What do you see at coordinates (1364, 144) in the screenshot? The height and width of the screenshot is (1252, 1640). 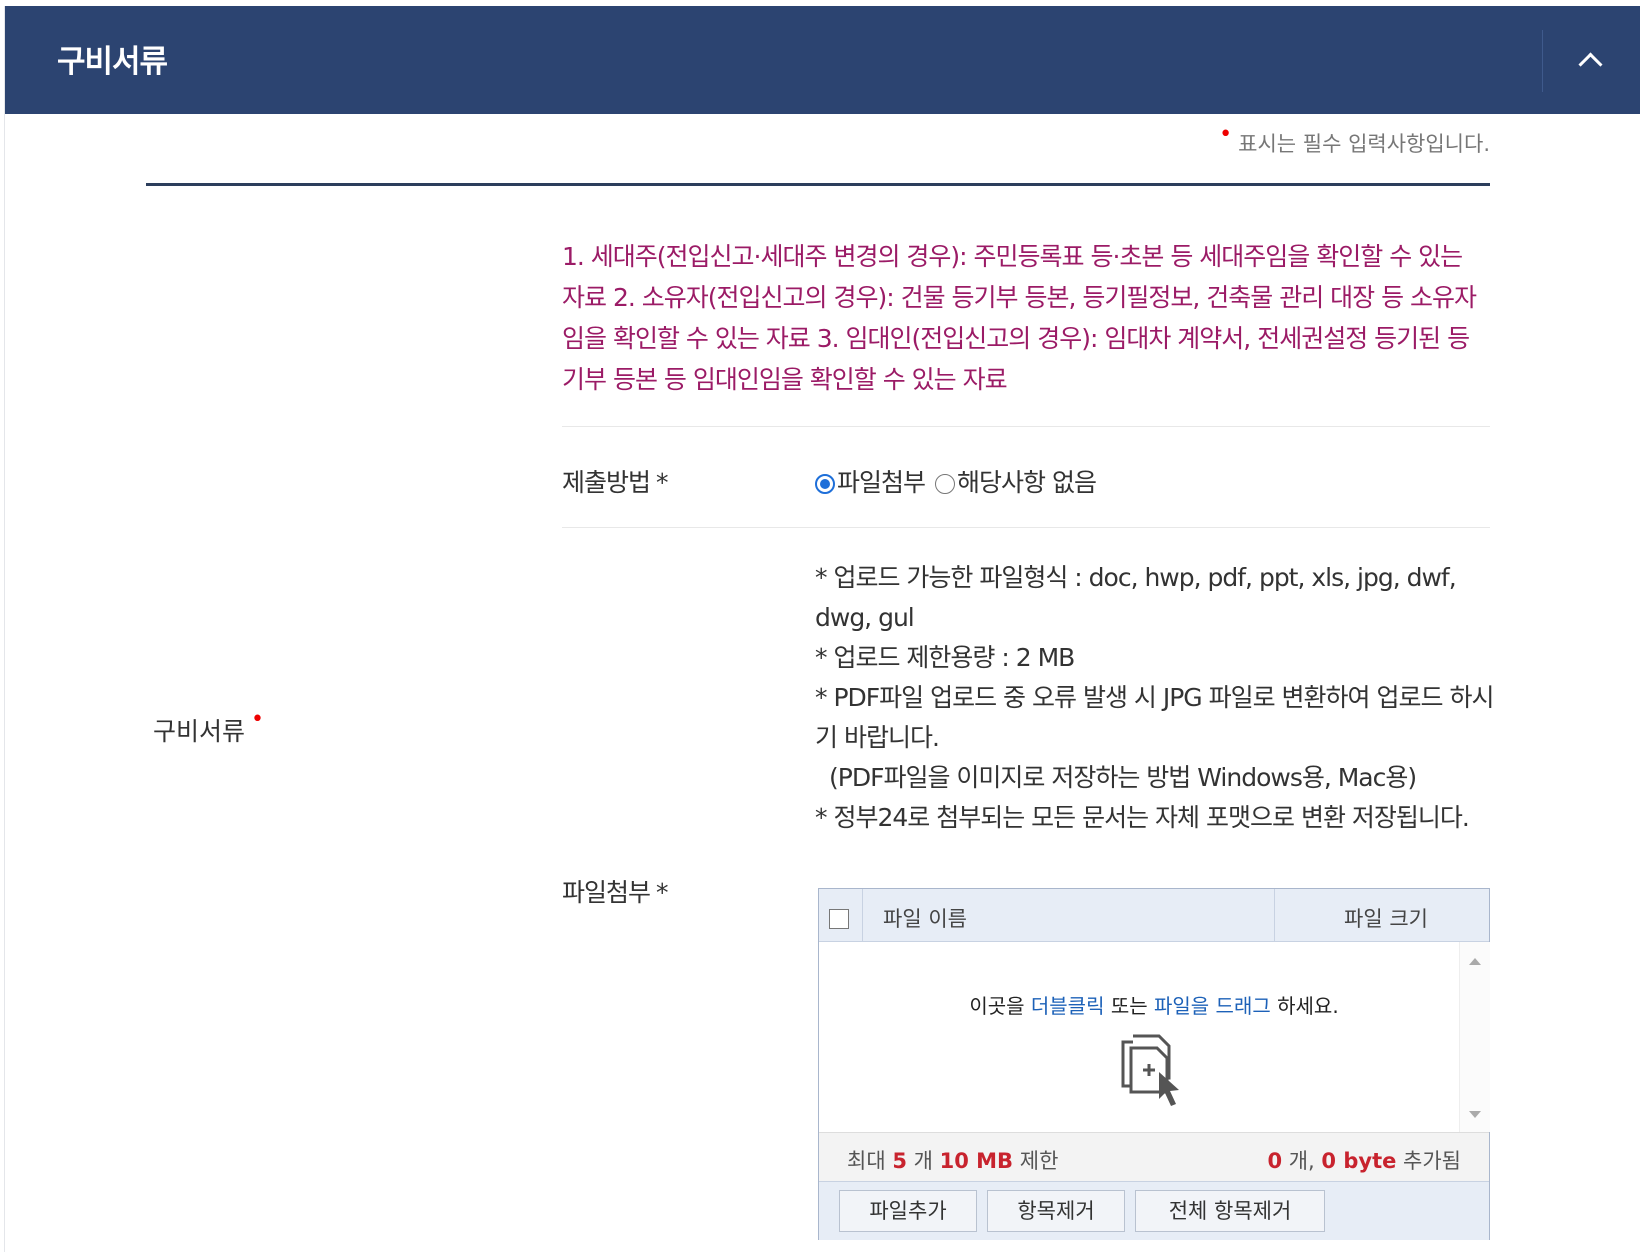 I see `required-note-text: 표시는 필수 입력사항입니다.` at bounding box center [1364, 144].